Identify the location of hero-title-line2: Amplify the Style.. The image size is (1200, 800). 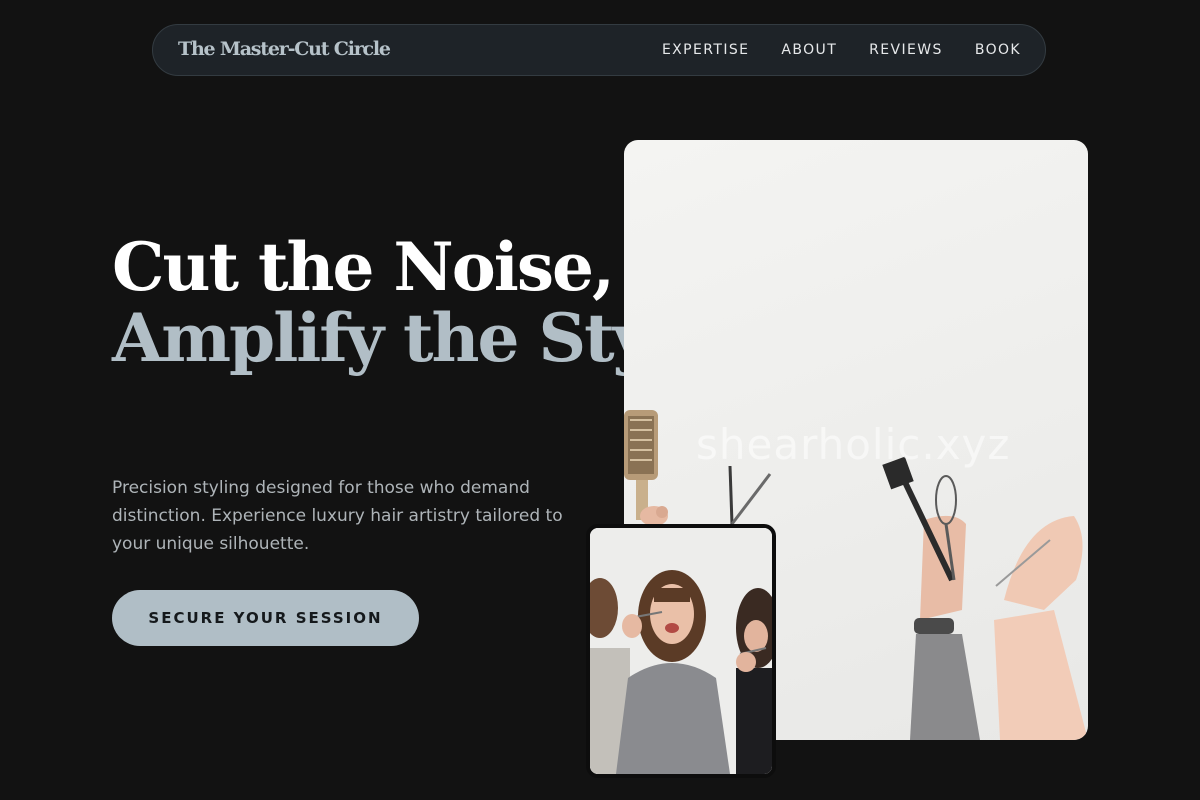
(423, 338).